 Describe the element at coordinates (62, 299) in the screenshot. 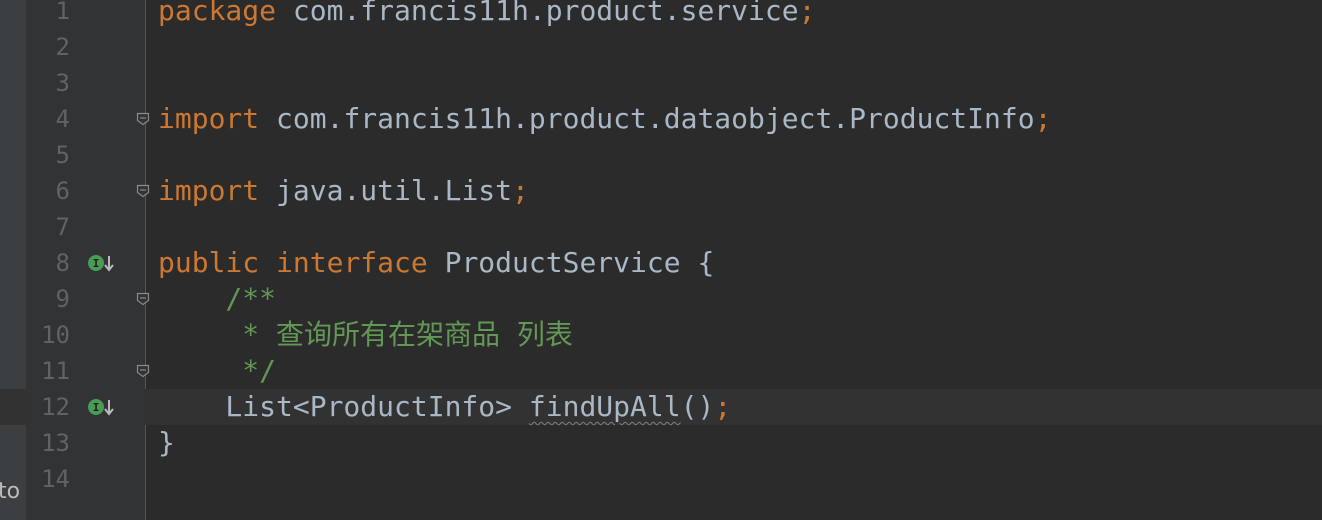

I see `line-number: 9` at that location.